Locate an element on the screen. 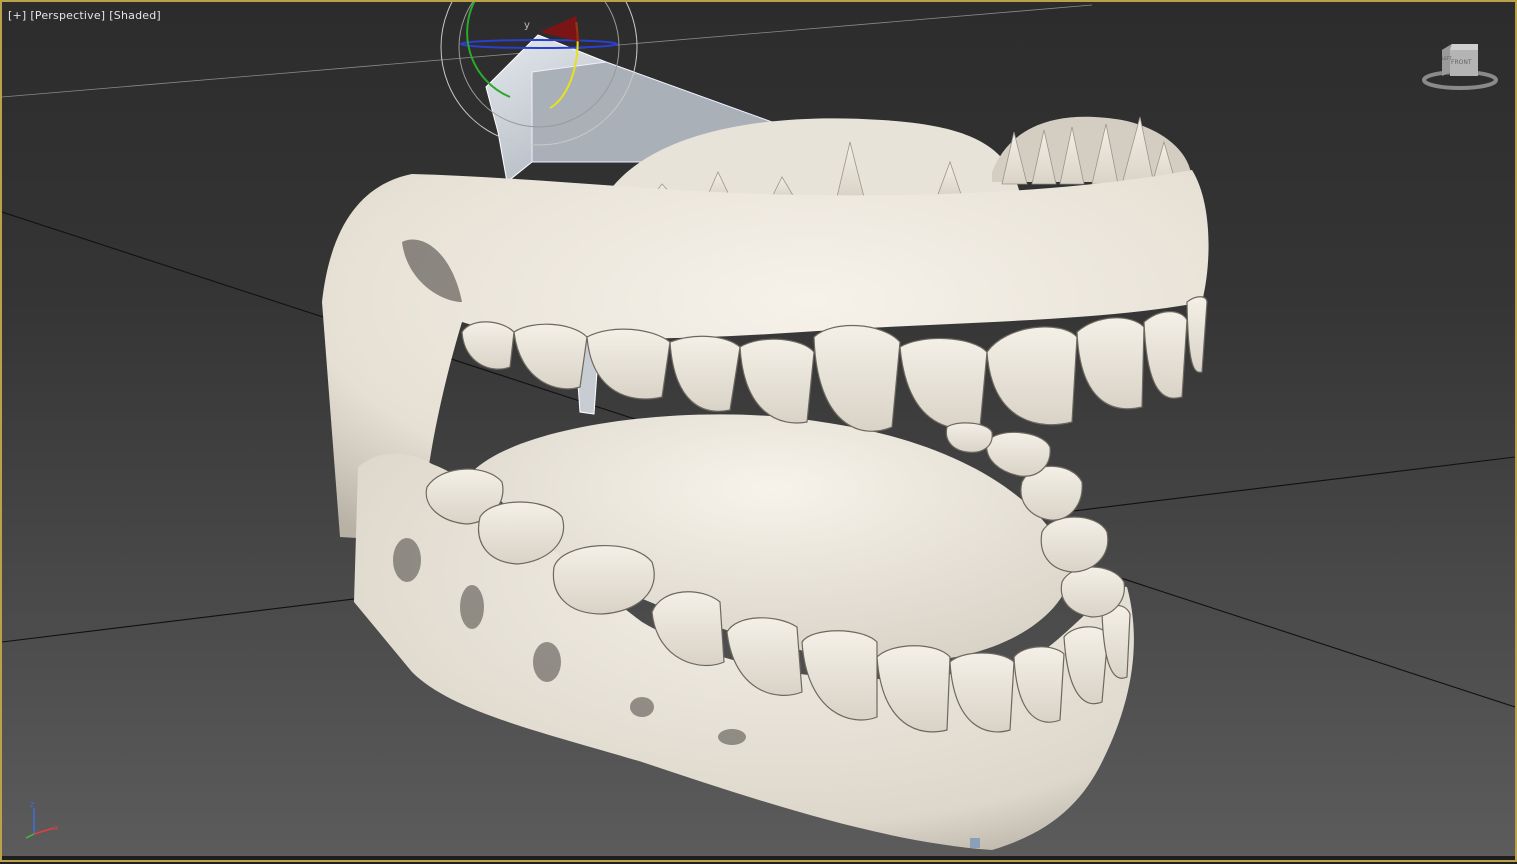  viewcube-front-label: FRONT is located at coordinates (1461, 62).